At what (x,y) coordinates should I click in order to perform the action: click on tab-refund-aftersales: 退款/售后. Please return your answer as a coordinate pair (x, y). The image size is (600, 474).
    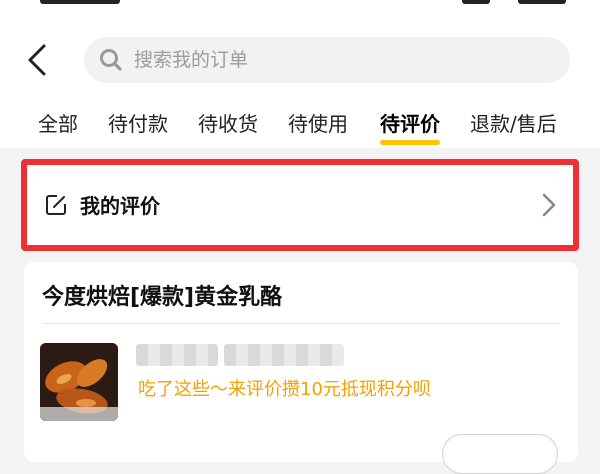
    Looking at the image, I should click on (513, 122).